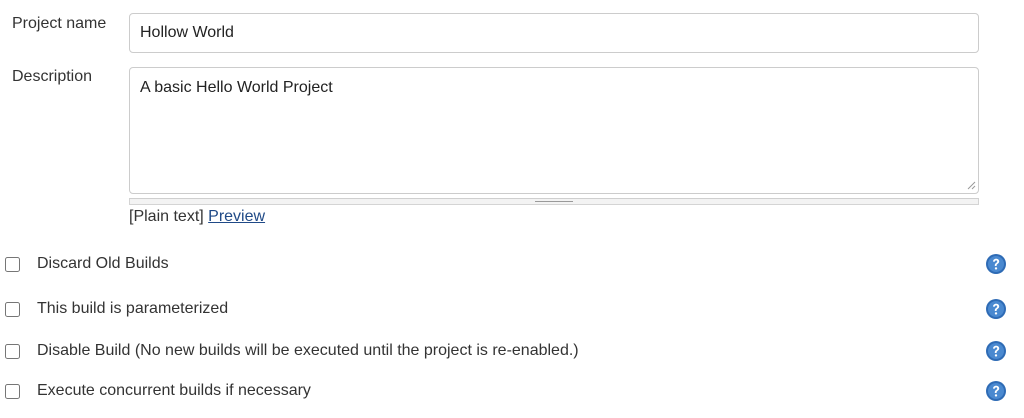 The image size is (1024, 418). I want to click on option-label: Discard Old Builds, so click(103, 263).